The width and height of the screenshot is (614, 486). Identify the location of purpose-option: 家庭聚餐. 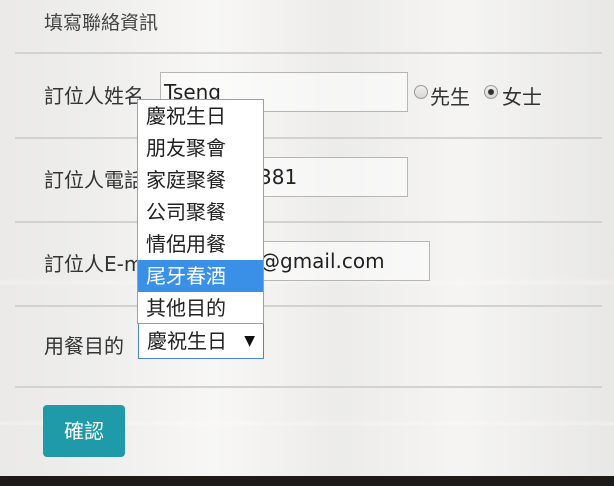
(200, 180).